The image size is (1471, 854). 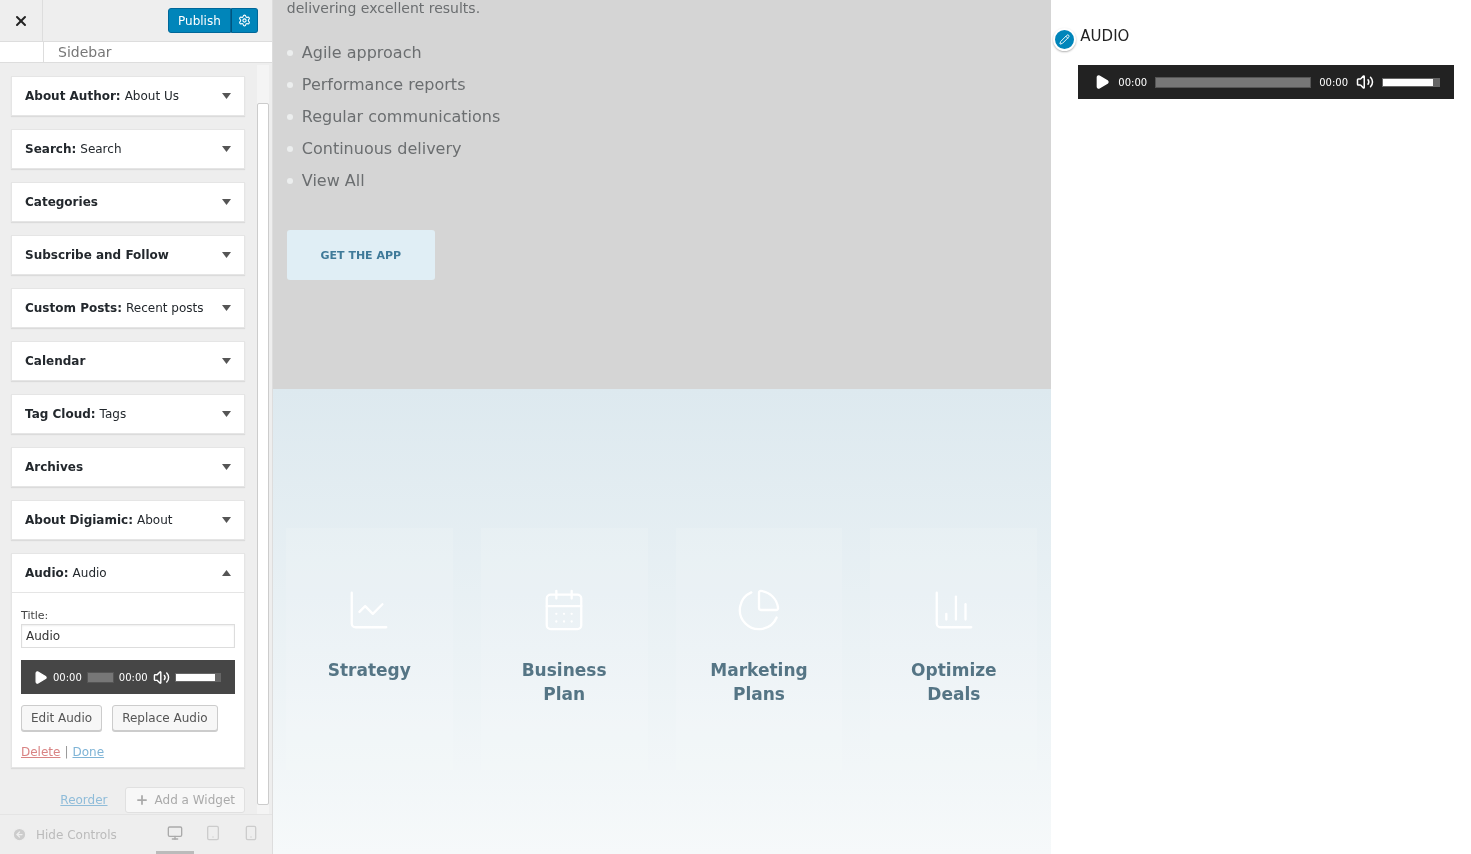 What do you see at coordinates (165, 718) in the screenshot?
I see `action-button: Replace Audio` at bounding box center [165, 718].